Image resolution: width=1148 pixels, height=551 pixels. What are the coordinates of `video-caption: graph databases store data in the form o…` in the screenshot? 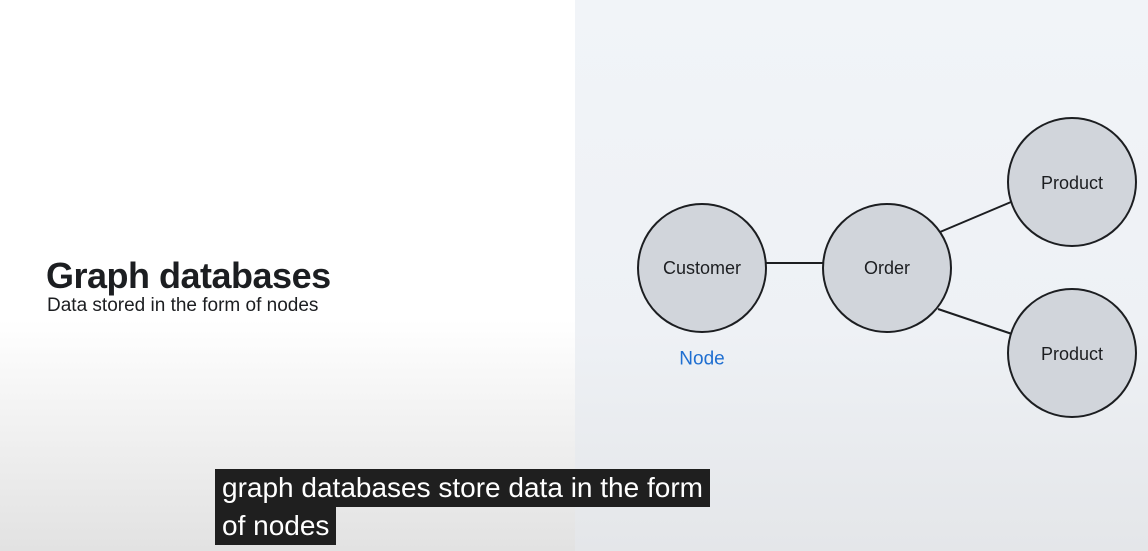 It's located at (495, 507).